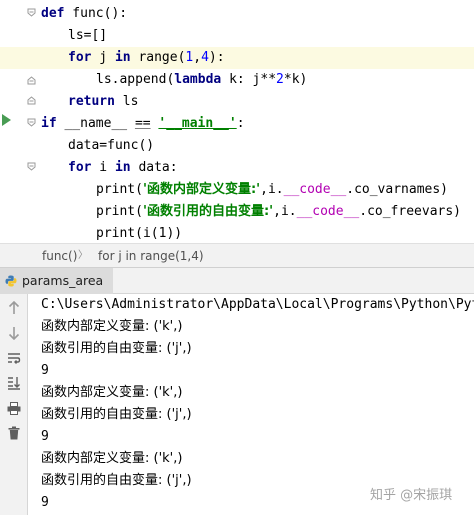  Describe the element at coordinates (411, 495) in the screenshot. I see `watermark: 知乎 @宋振琪` at that location.